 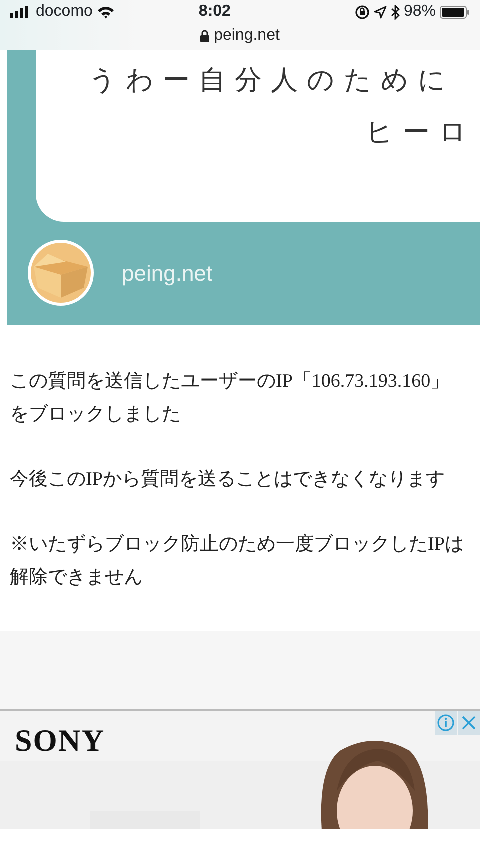 What do you see at coordinates (230, 398) in the screenshot?
I see `message-text: この質問を送信したユーザーのIP「106.73.193.160」をブロックしました` at bounding box center [230, 398].